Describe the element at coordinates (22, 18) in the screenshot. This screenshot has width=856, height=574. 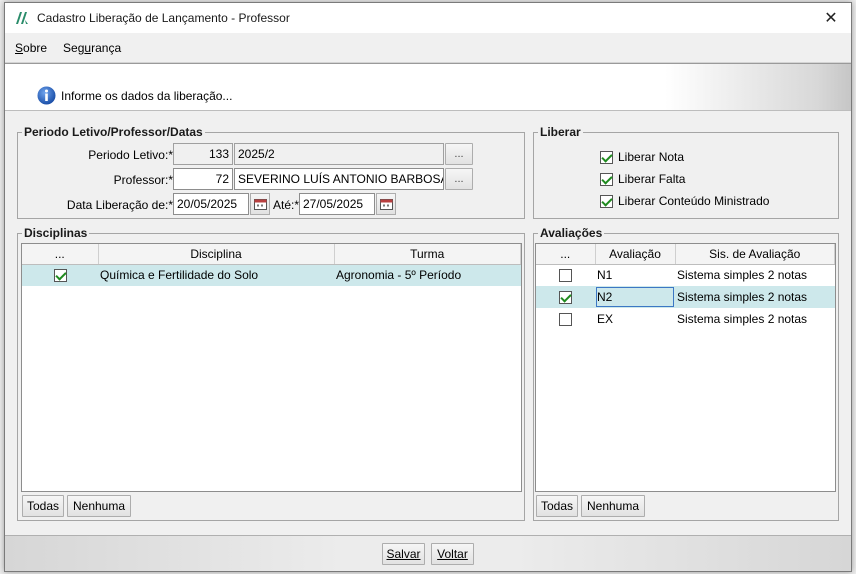
I see `app-logo-icon` at that location.